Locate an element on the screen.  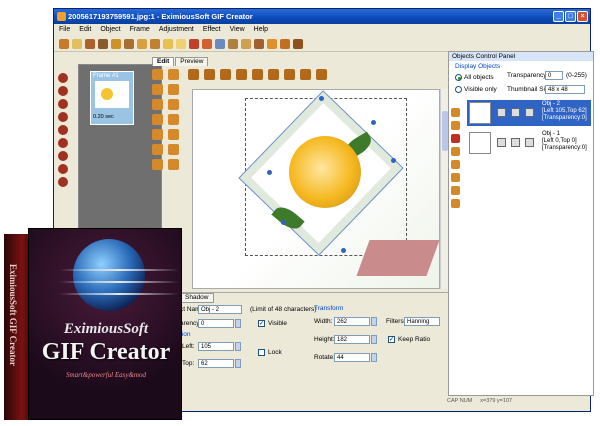
settings-icon is located at coordinates (298, 43).